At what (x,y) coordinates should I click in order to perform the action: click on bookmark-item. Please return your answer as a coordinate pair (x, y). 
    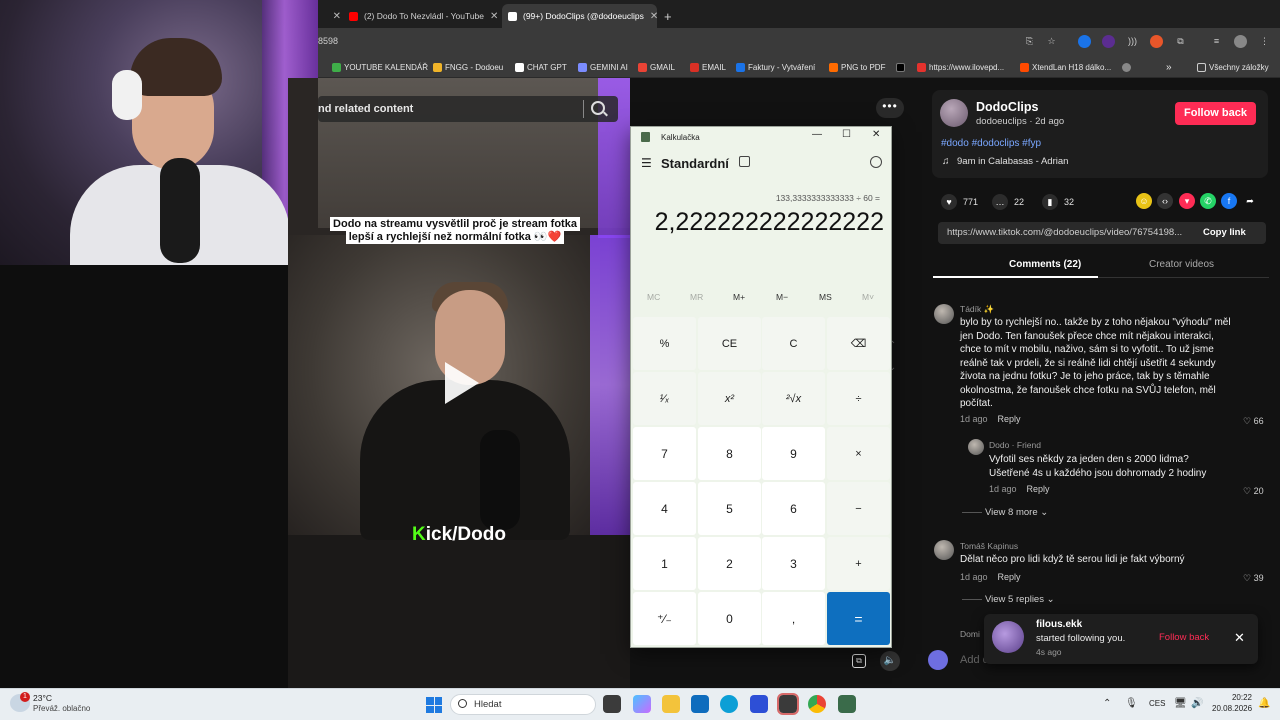
    Looking at the image, I should click on (1126, 67).